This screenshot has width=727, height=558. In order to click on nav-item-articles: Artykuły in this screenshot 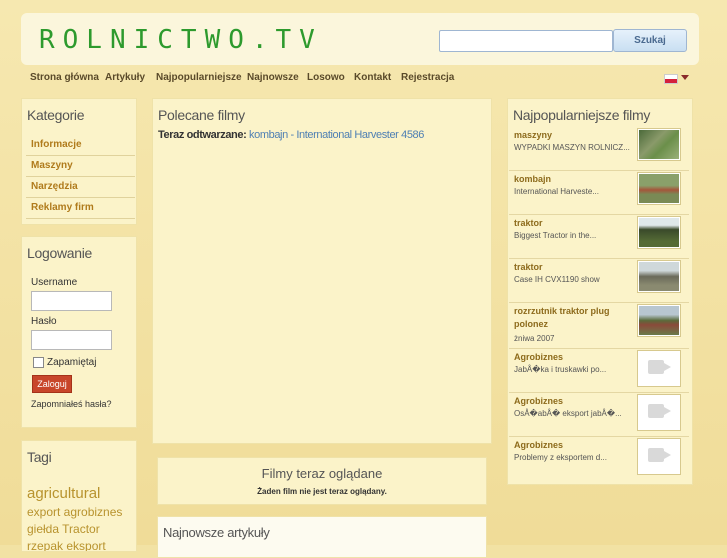, I will do `click(125, 77)`.